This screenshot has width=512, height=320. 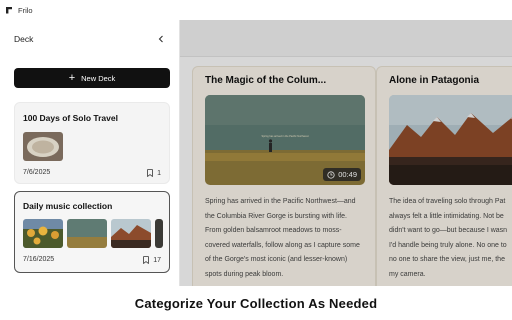 I want to click on collapse-sidebar-button, so click(x=161, y=39).